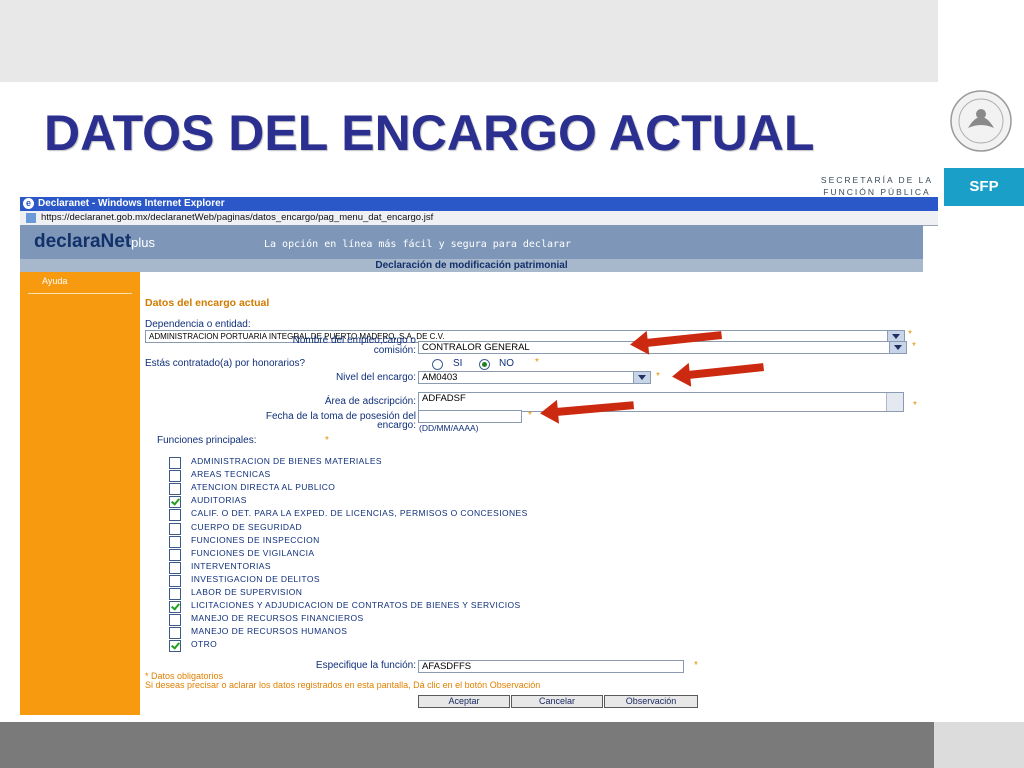  Describe the element at coordinates (80, 293) in the screenshot. I see `sidebar-divider` at that location.